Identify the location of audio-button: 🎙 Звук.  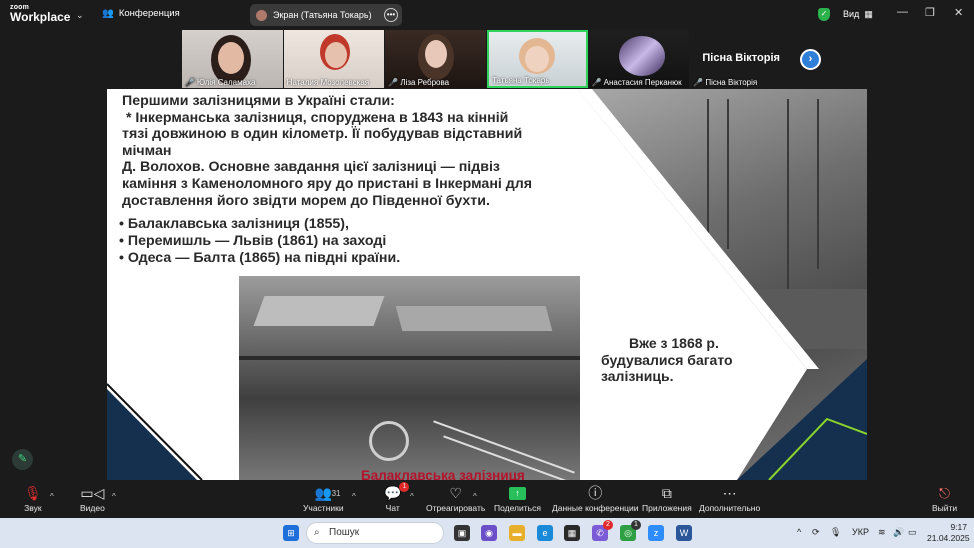
(33, 498).